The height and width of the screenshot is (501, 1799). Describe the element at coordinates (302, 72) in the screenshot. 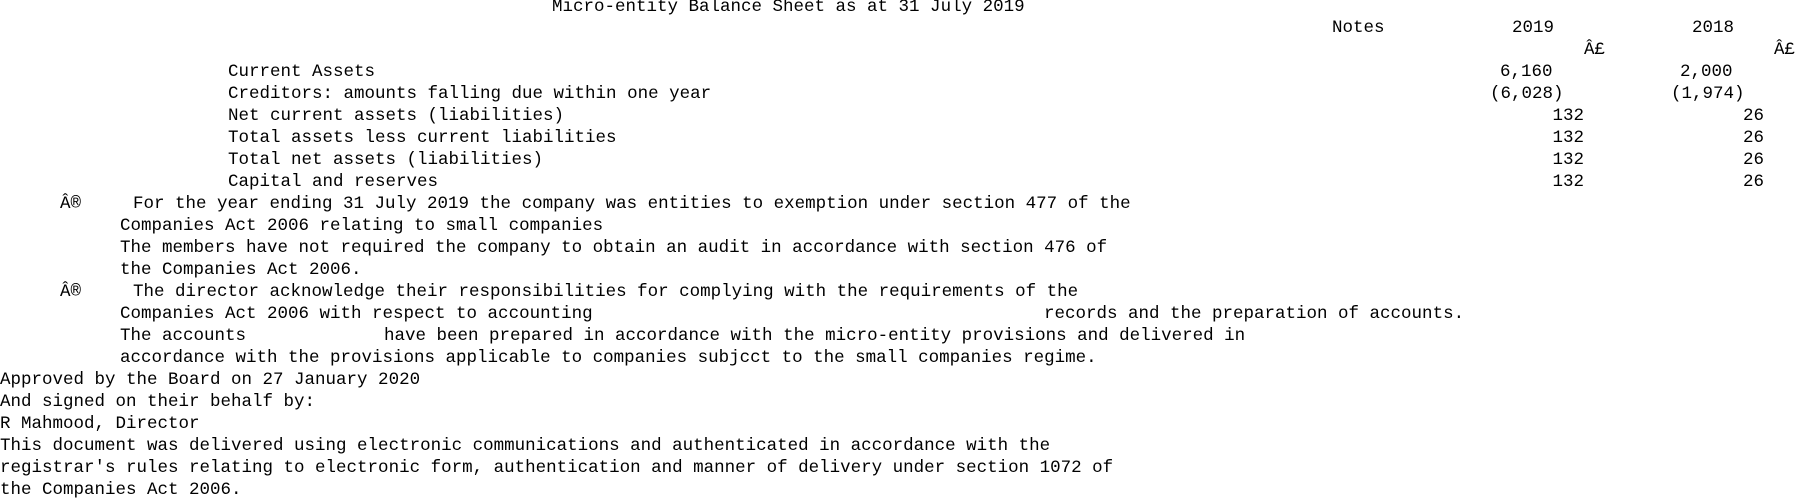

I see `row-label: Current Assets` at that location.